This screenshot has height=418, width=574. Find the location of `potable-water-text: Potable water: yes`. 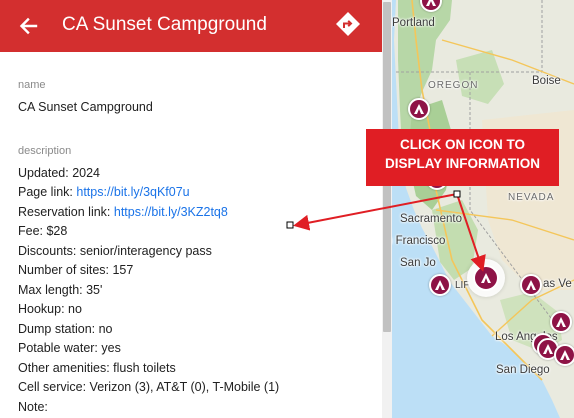

potable-water-text: Potable water: yes is located at coordinates (69, 348).